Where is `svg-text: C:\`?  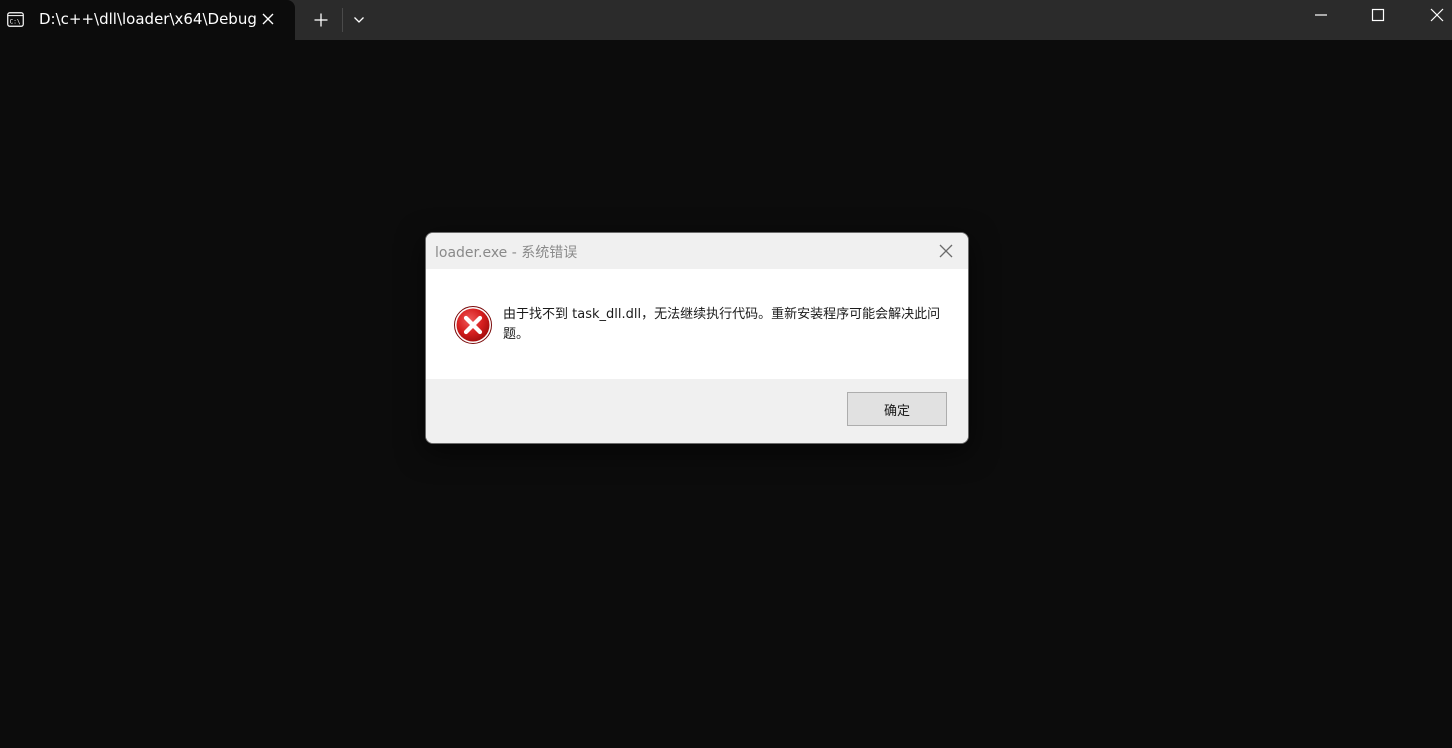
svg-text: C:\ is located at coordinates (15, 22).